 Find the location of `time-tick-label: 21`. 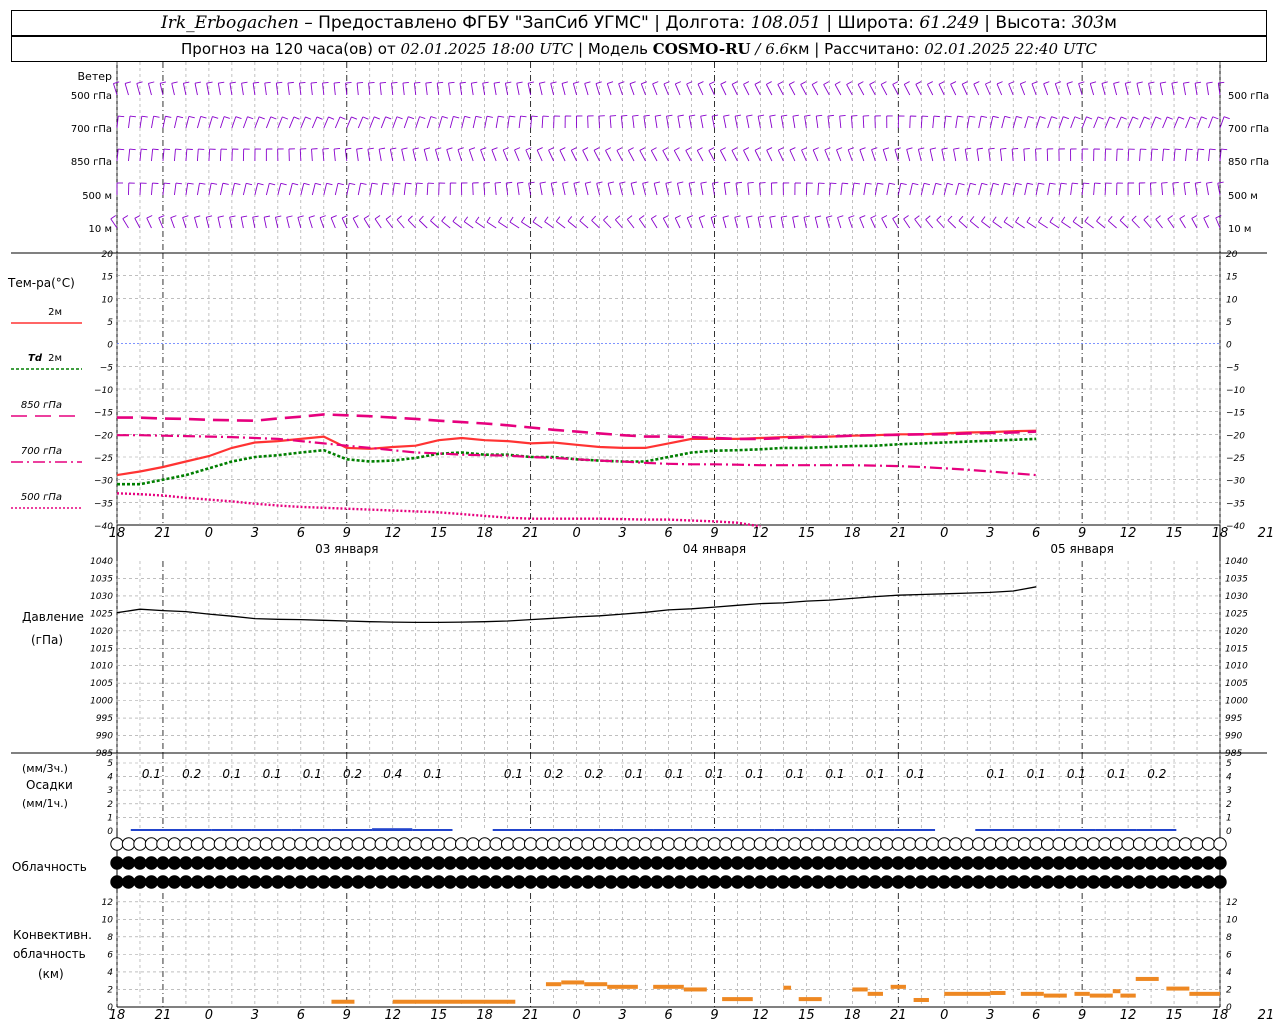

time-tick-label: 21 is located at coordinates (898, 1015).